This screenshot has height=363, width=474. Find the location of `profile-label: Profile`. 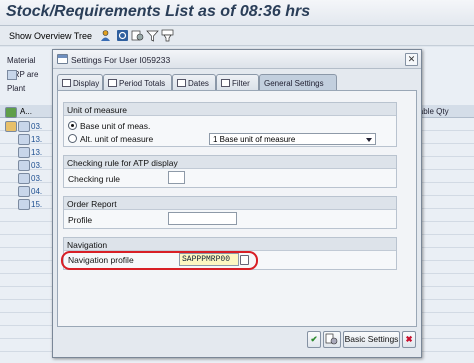

profile-label: Profile is located at coordinates (80, 220).